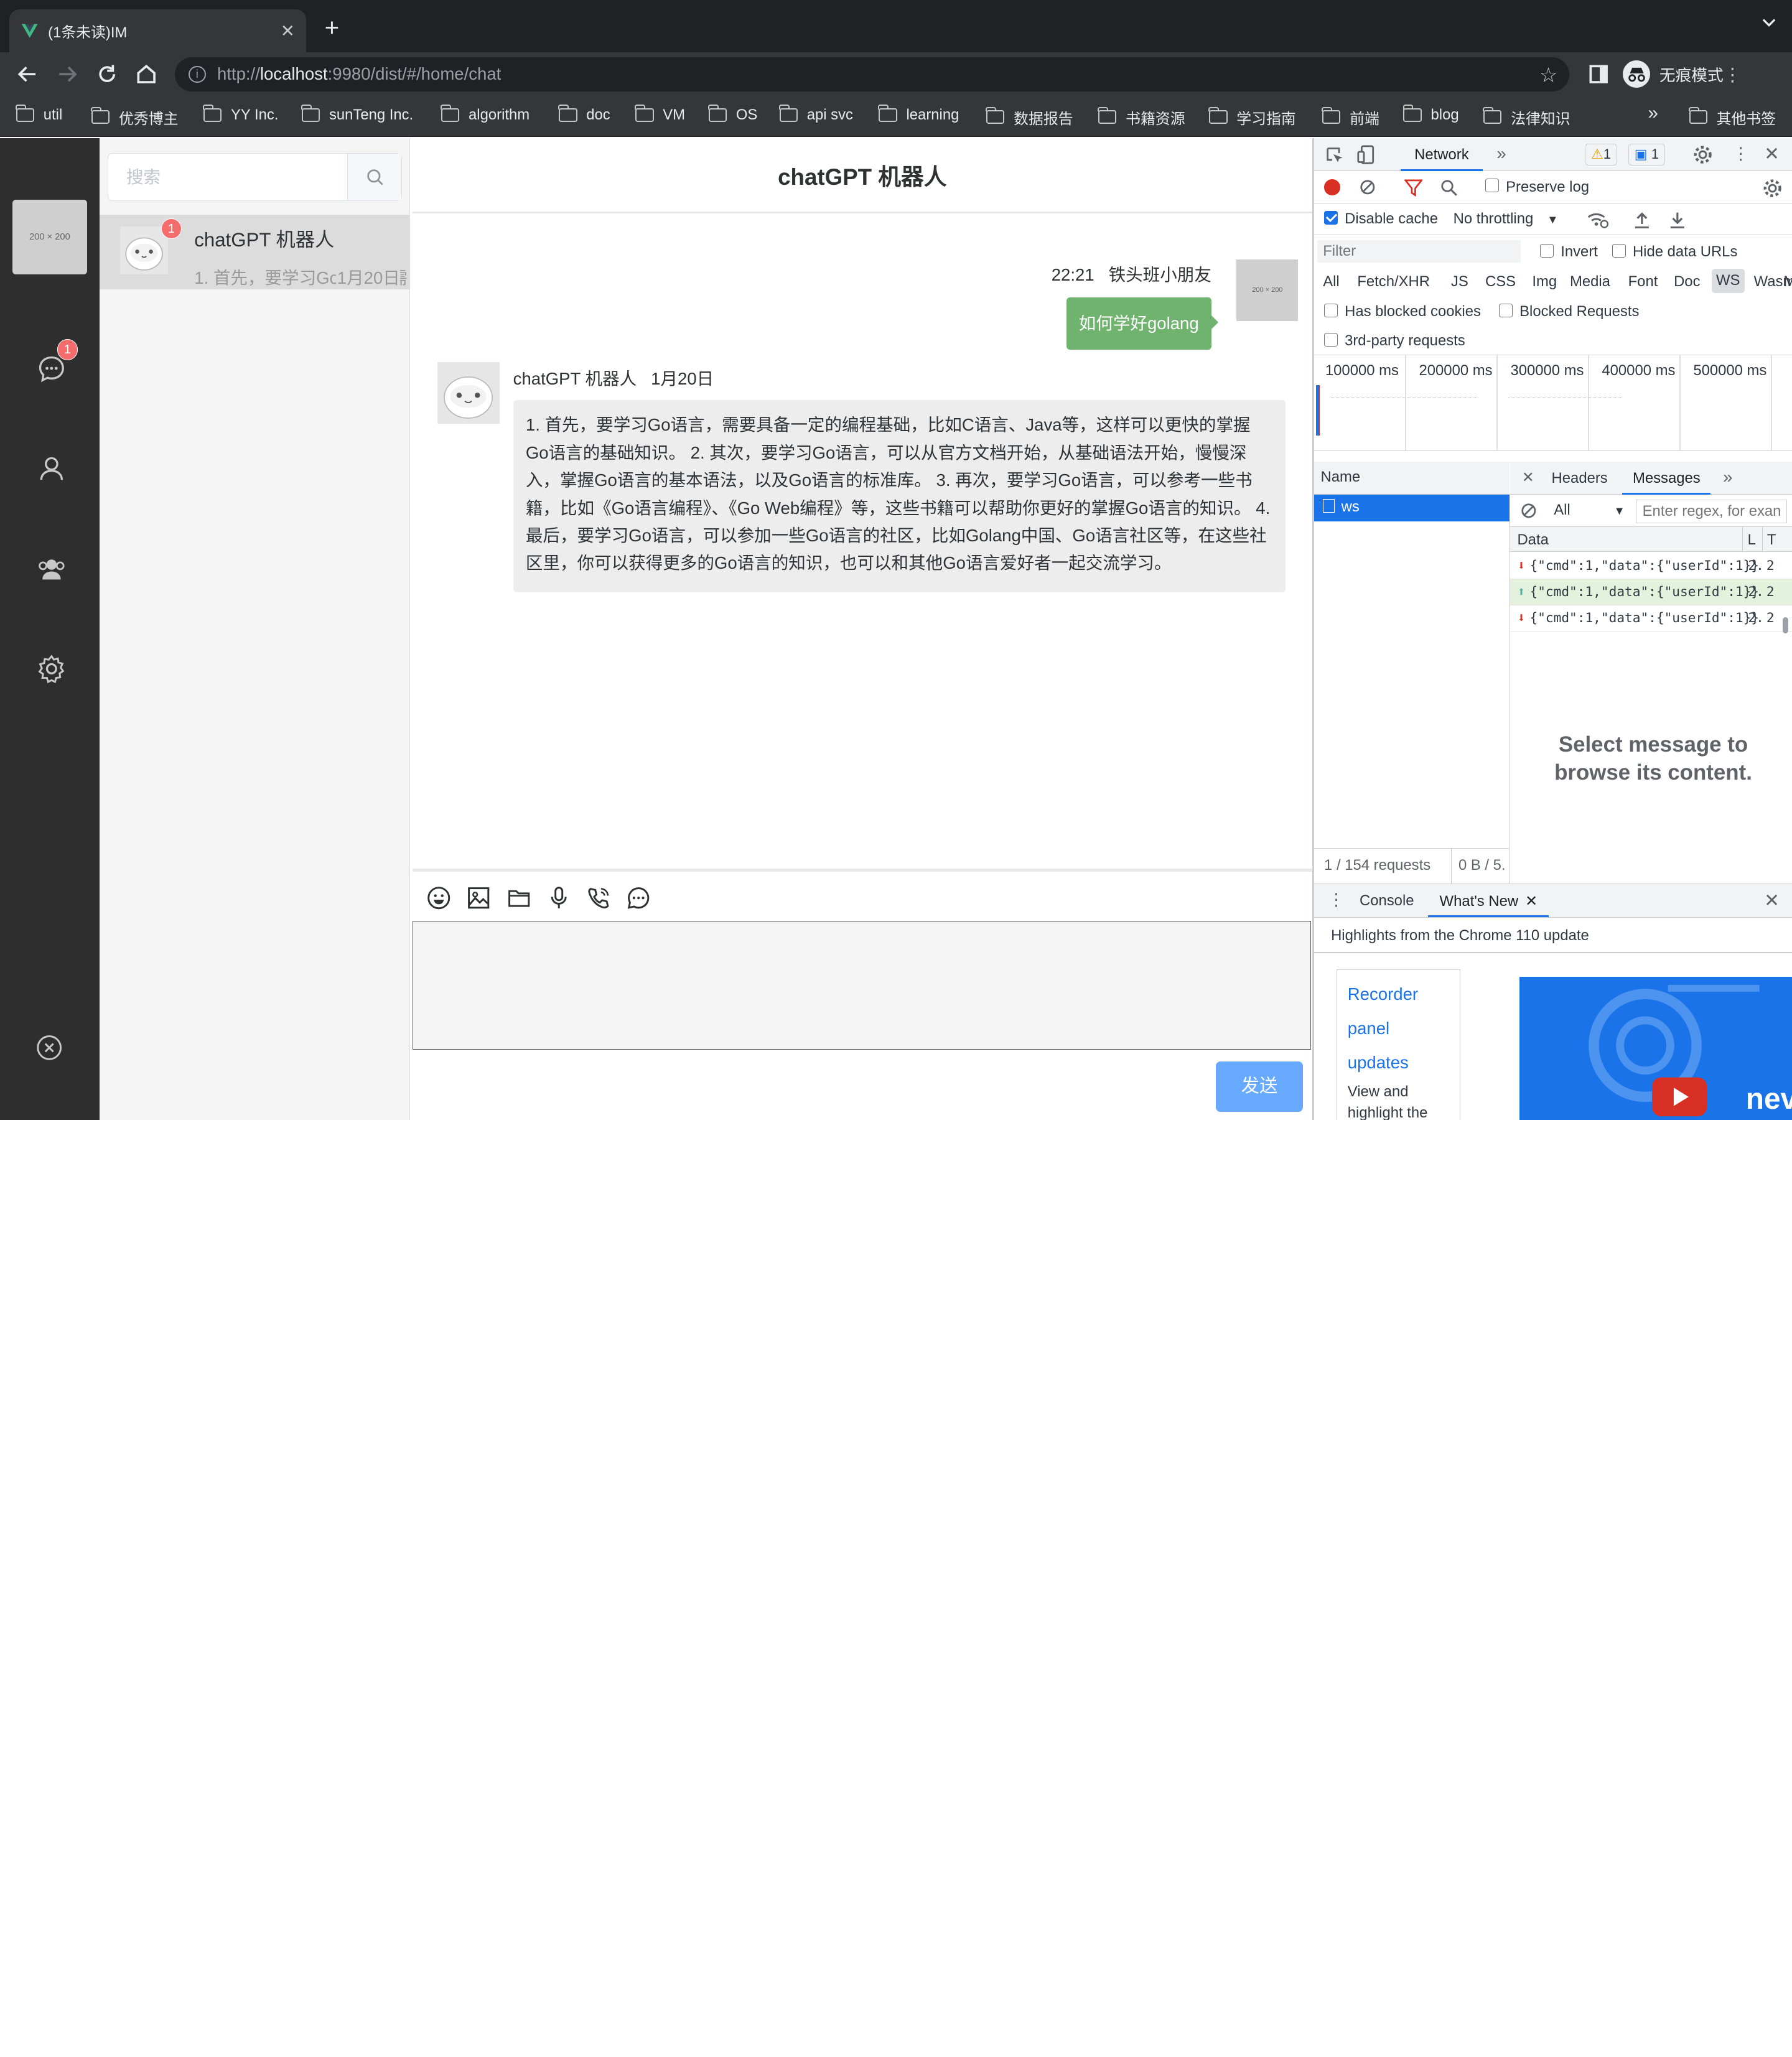 This screenshot has height=2057, width=1792. What do you see at coordinates (1332, 187) in the screenshot?
I see `record-icon` at bounding box center [1332, 187].